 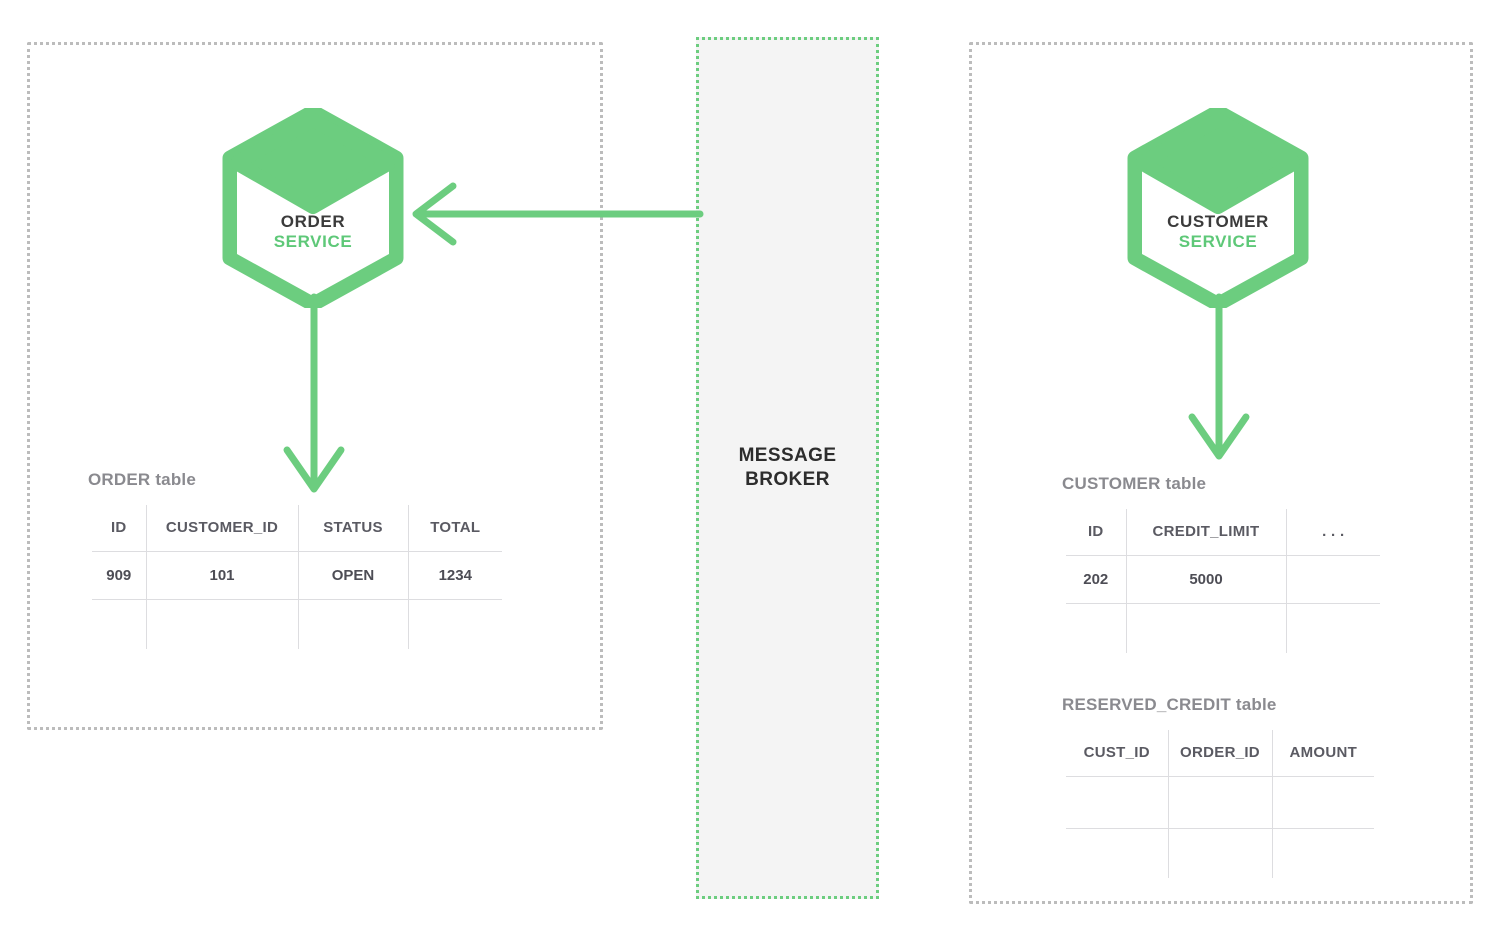 What do you see at coordinates (222, 575) in the screenshot?
I see `table-cell: 101` at bounding box center [222, 575].